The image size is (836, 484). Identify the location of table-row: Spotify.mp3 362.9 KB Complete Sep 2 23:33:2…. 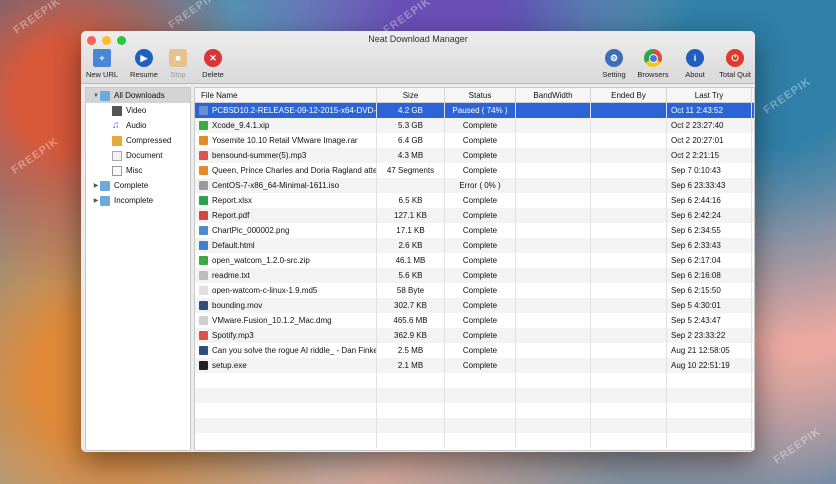
(474, 335).